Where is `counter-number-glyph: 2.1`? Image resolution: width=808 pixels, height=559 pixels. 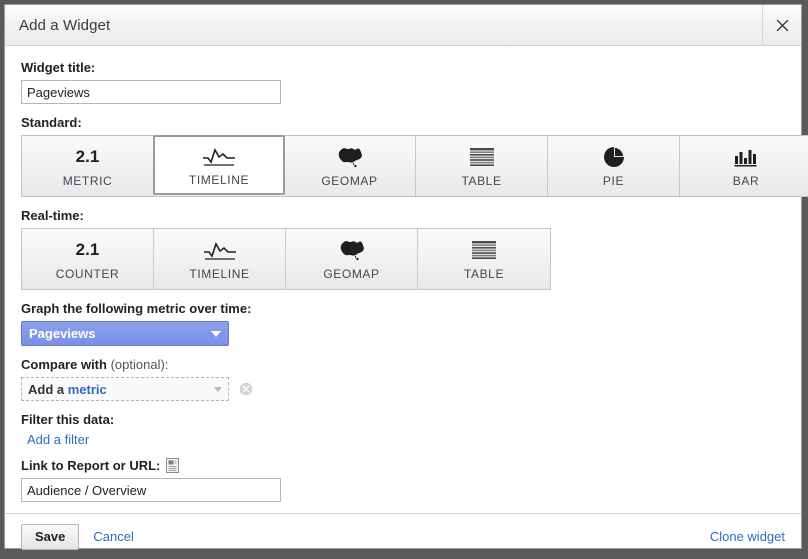 counter-number-glyph: 2.1 is located at coordinates (87, 249).